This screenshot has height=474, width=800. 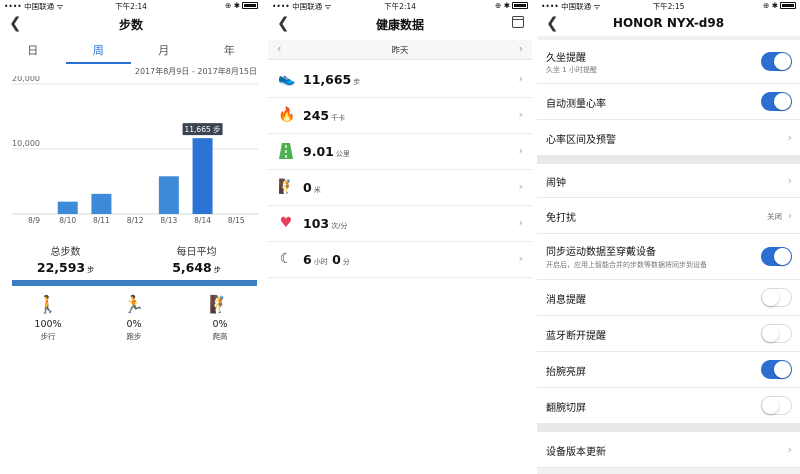 I want to click on activity-progress-bar, so click(x=134, y=283).